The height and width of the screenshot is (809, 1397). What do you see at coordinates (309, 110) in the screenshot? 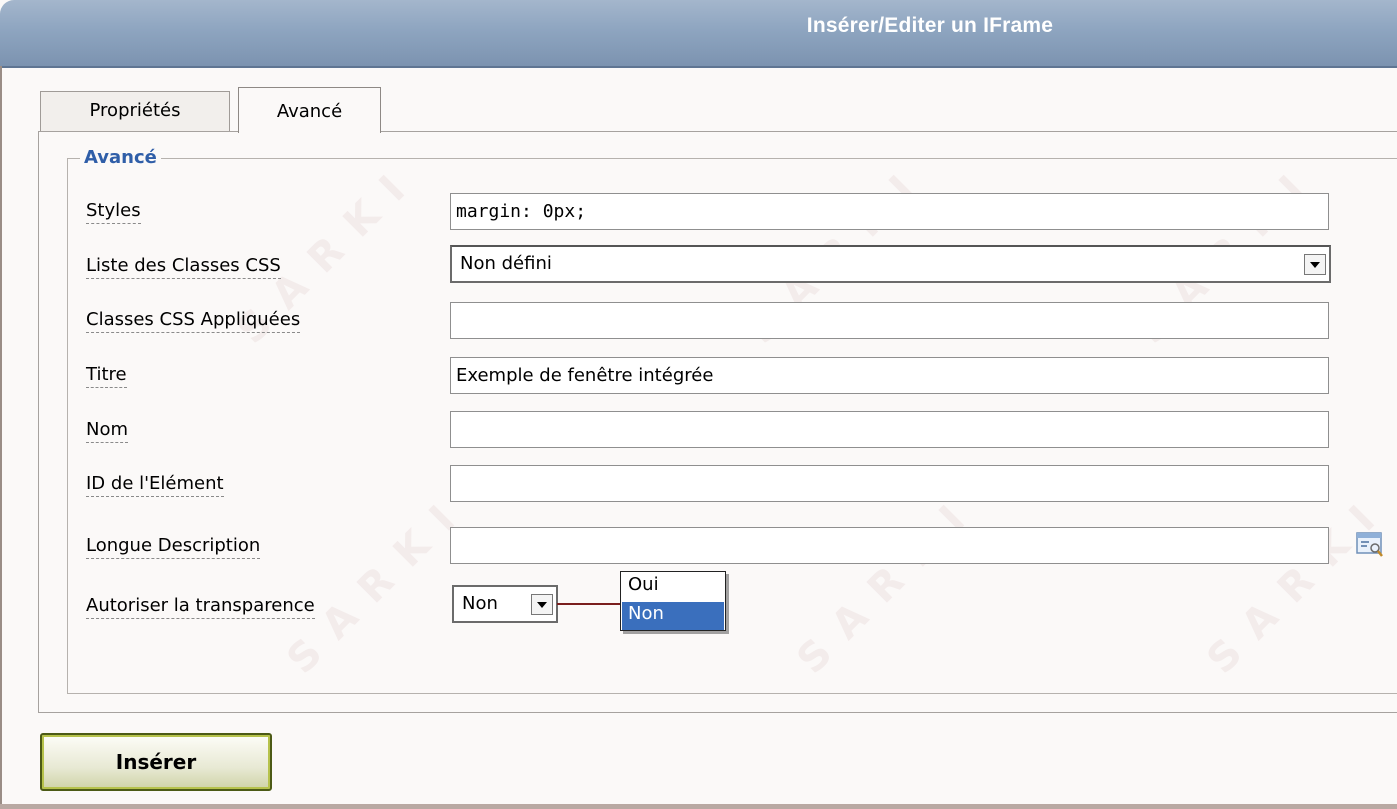
I see `tab-advanced: Avancé` at bounding box center [309, 110].